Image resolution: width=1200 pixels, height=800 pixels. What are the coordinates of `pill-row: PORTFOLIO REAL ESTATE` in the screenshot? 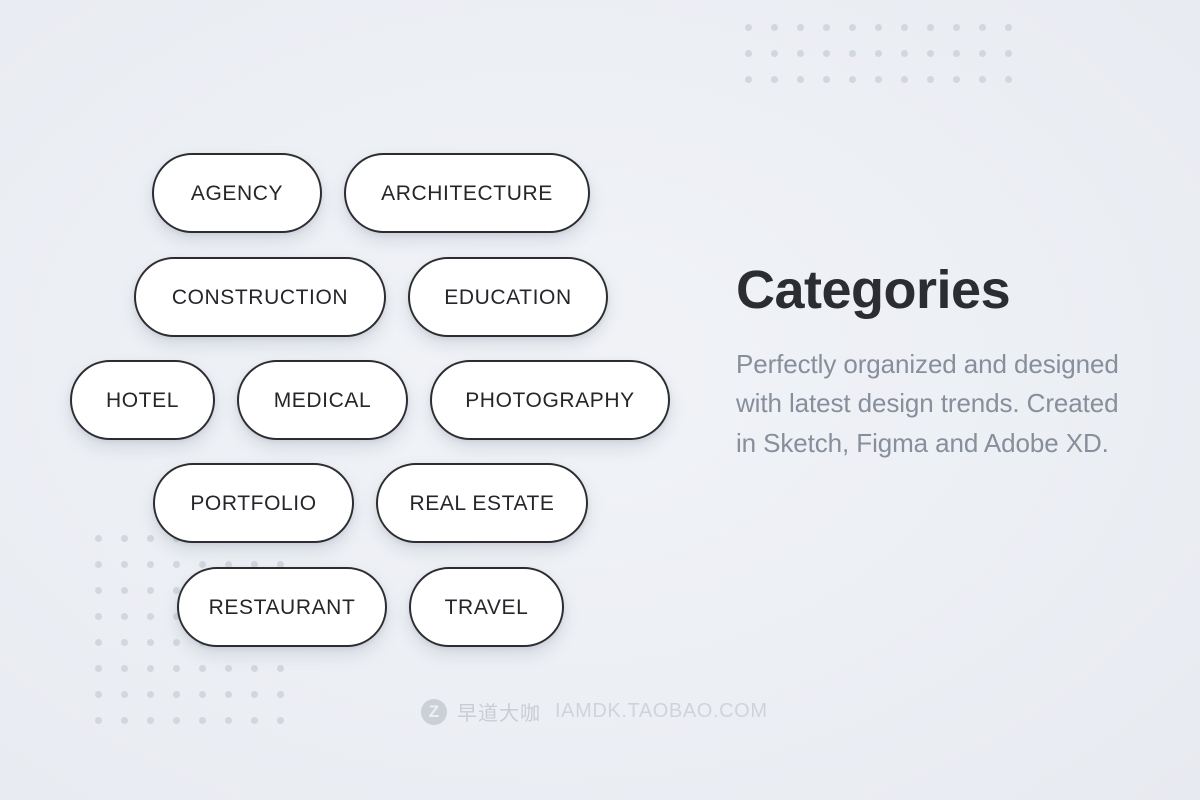 It's located at (370, 503).